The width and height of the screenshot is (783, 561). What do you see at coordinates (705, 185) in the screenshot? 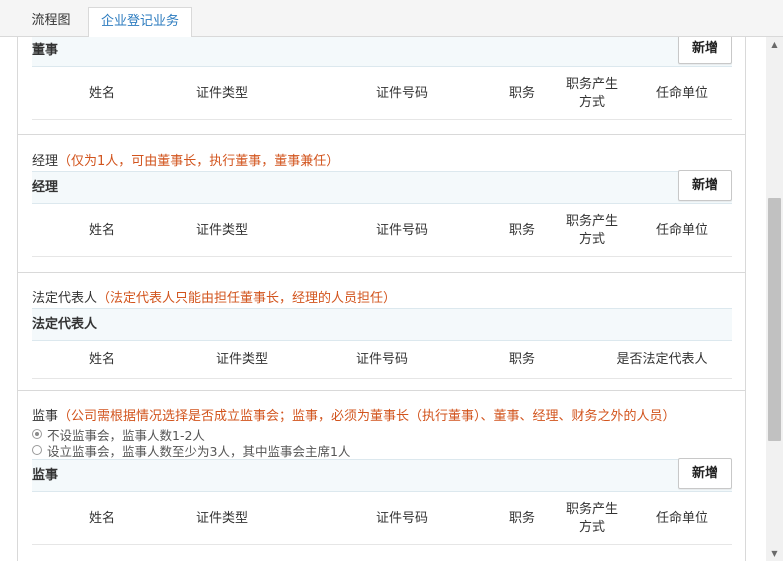
I see `add-manager-button: 新增` at bounding box center [705, 185].